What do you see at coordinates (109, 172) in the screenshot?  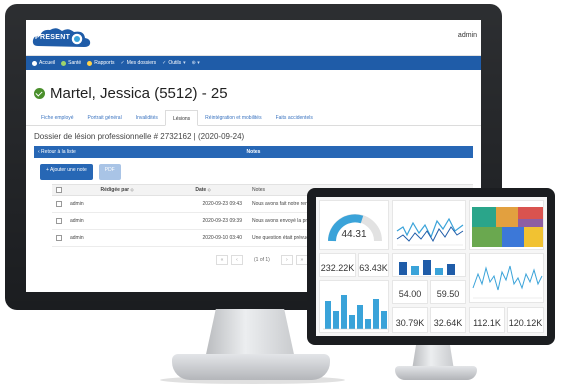 I see `pdf-button: PDF` at bounding box center [109, 172].